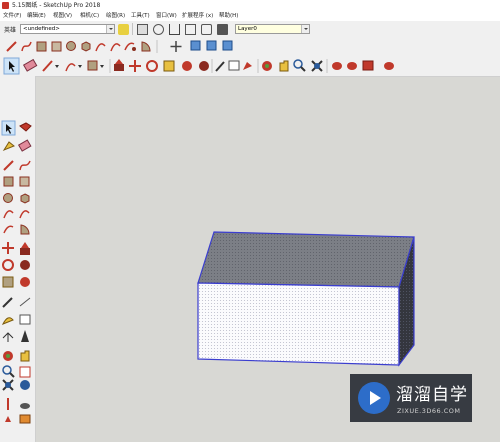  I want to click on extension-share-icon, so click(389, 66).